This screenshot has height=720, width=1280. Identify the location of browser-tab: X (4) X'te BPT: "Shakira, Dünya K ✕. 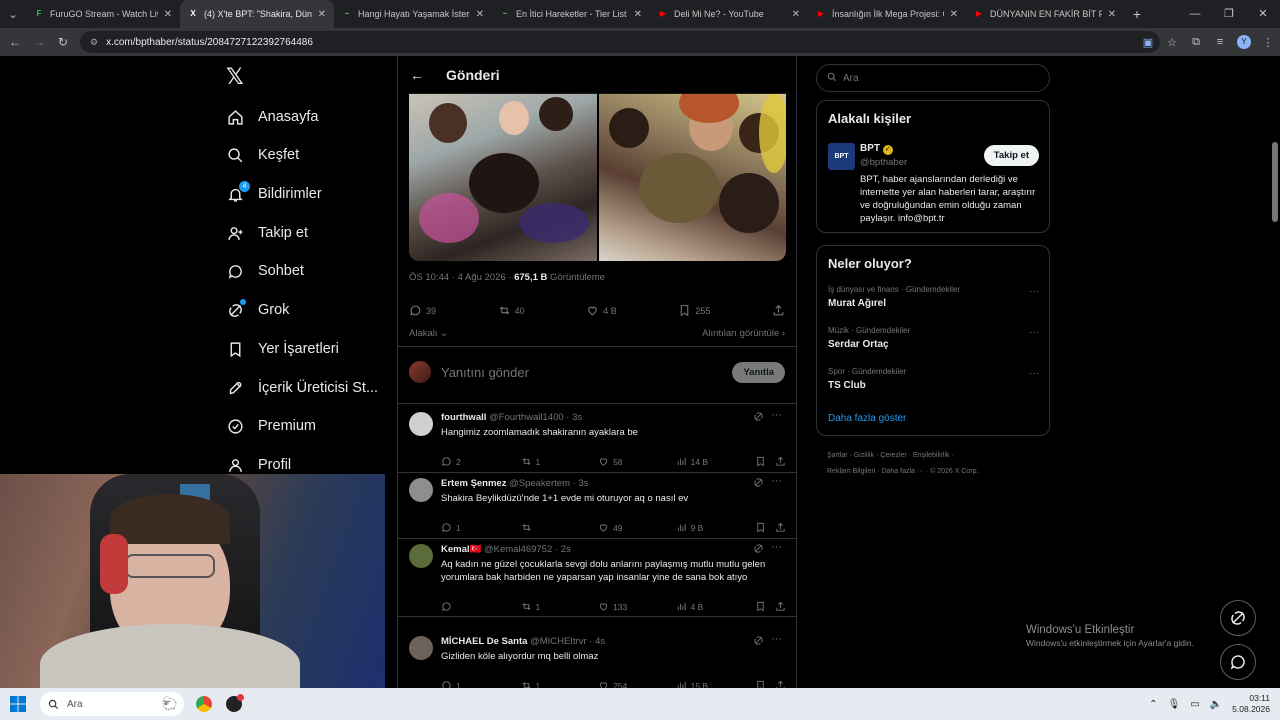
(257, 14).